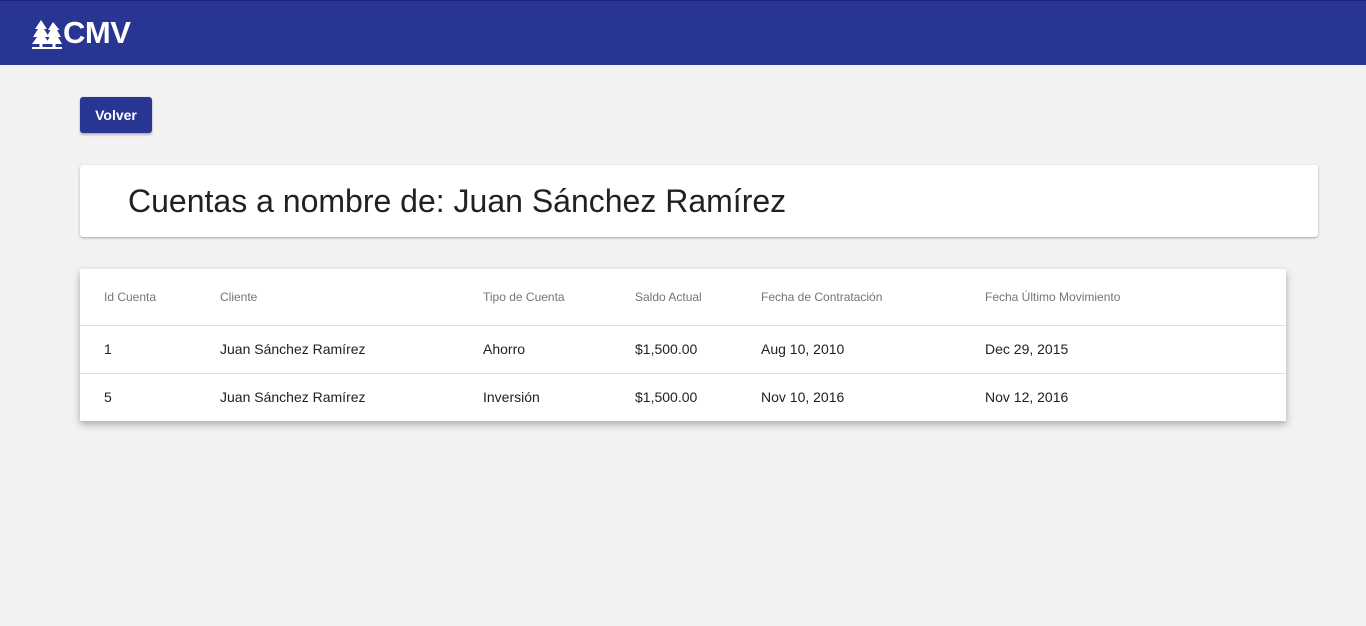 The width and height of the screenshot is (1366, 626). Describe the element at coordinates (1135, 297) in the screenshot. I see `header-fecha-ultimo-movimiento: Fecha Último Movimiento` at that location.